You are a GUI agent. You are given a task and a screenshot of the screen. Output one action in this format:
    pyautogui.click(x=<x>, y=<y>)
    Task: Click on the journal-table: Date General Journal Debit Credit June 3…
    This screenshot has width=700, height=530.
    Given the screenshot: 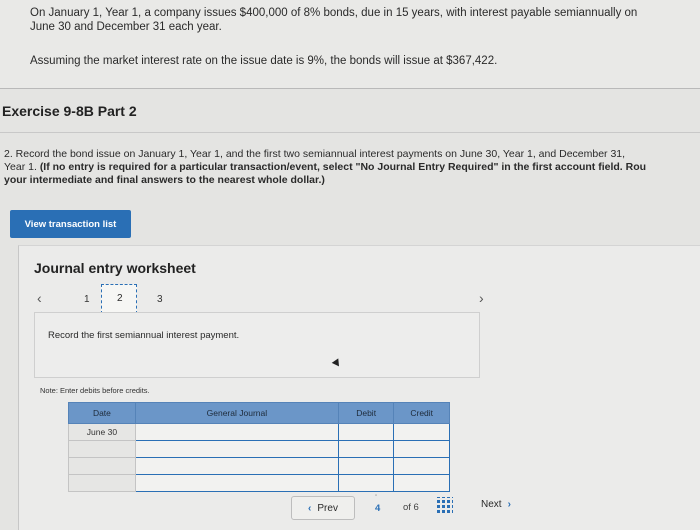 What is the action you would take?
    pyautogui.click(x=259, y=447)
    